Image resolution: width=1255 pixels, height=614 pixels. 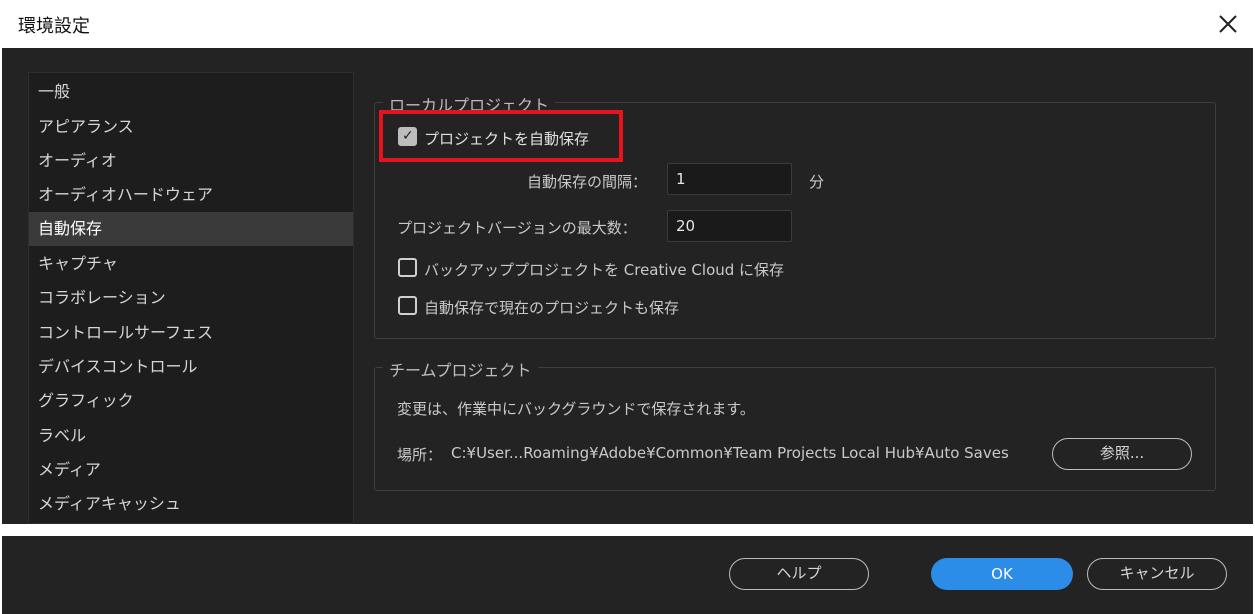 I want to click on autosave-interval-unit: 分, so click(x=817, y=182).